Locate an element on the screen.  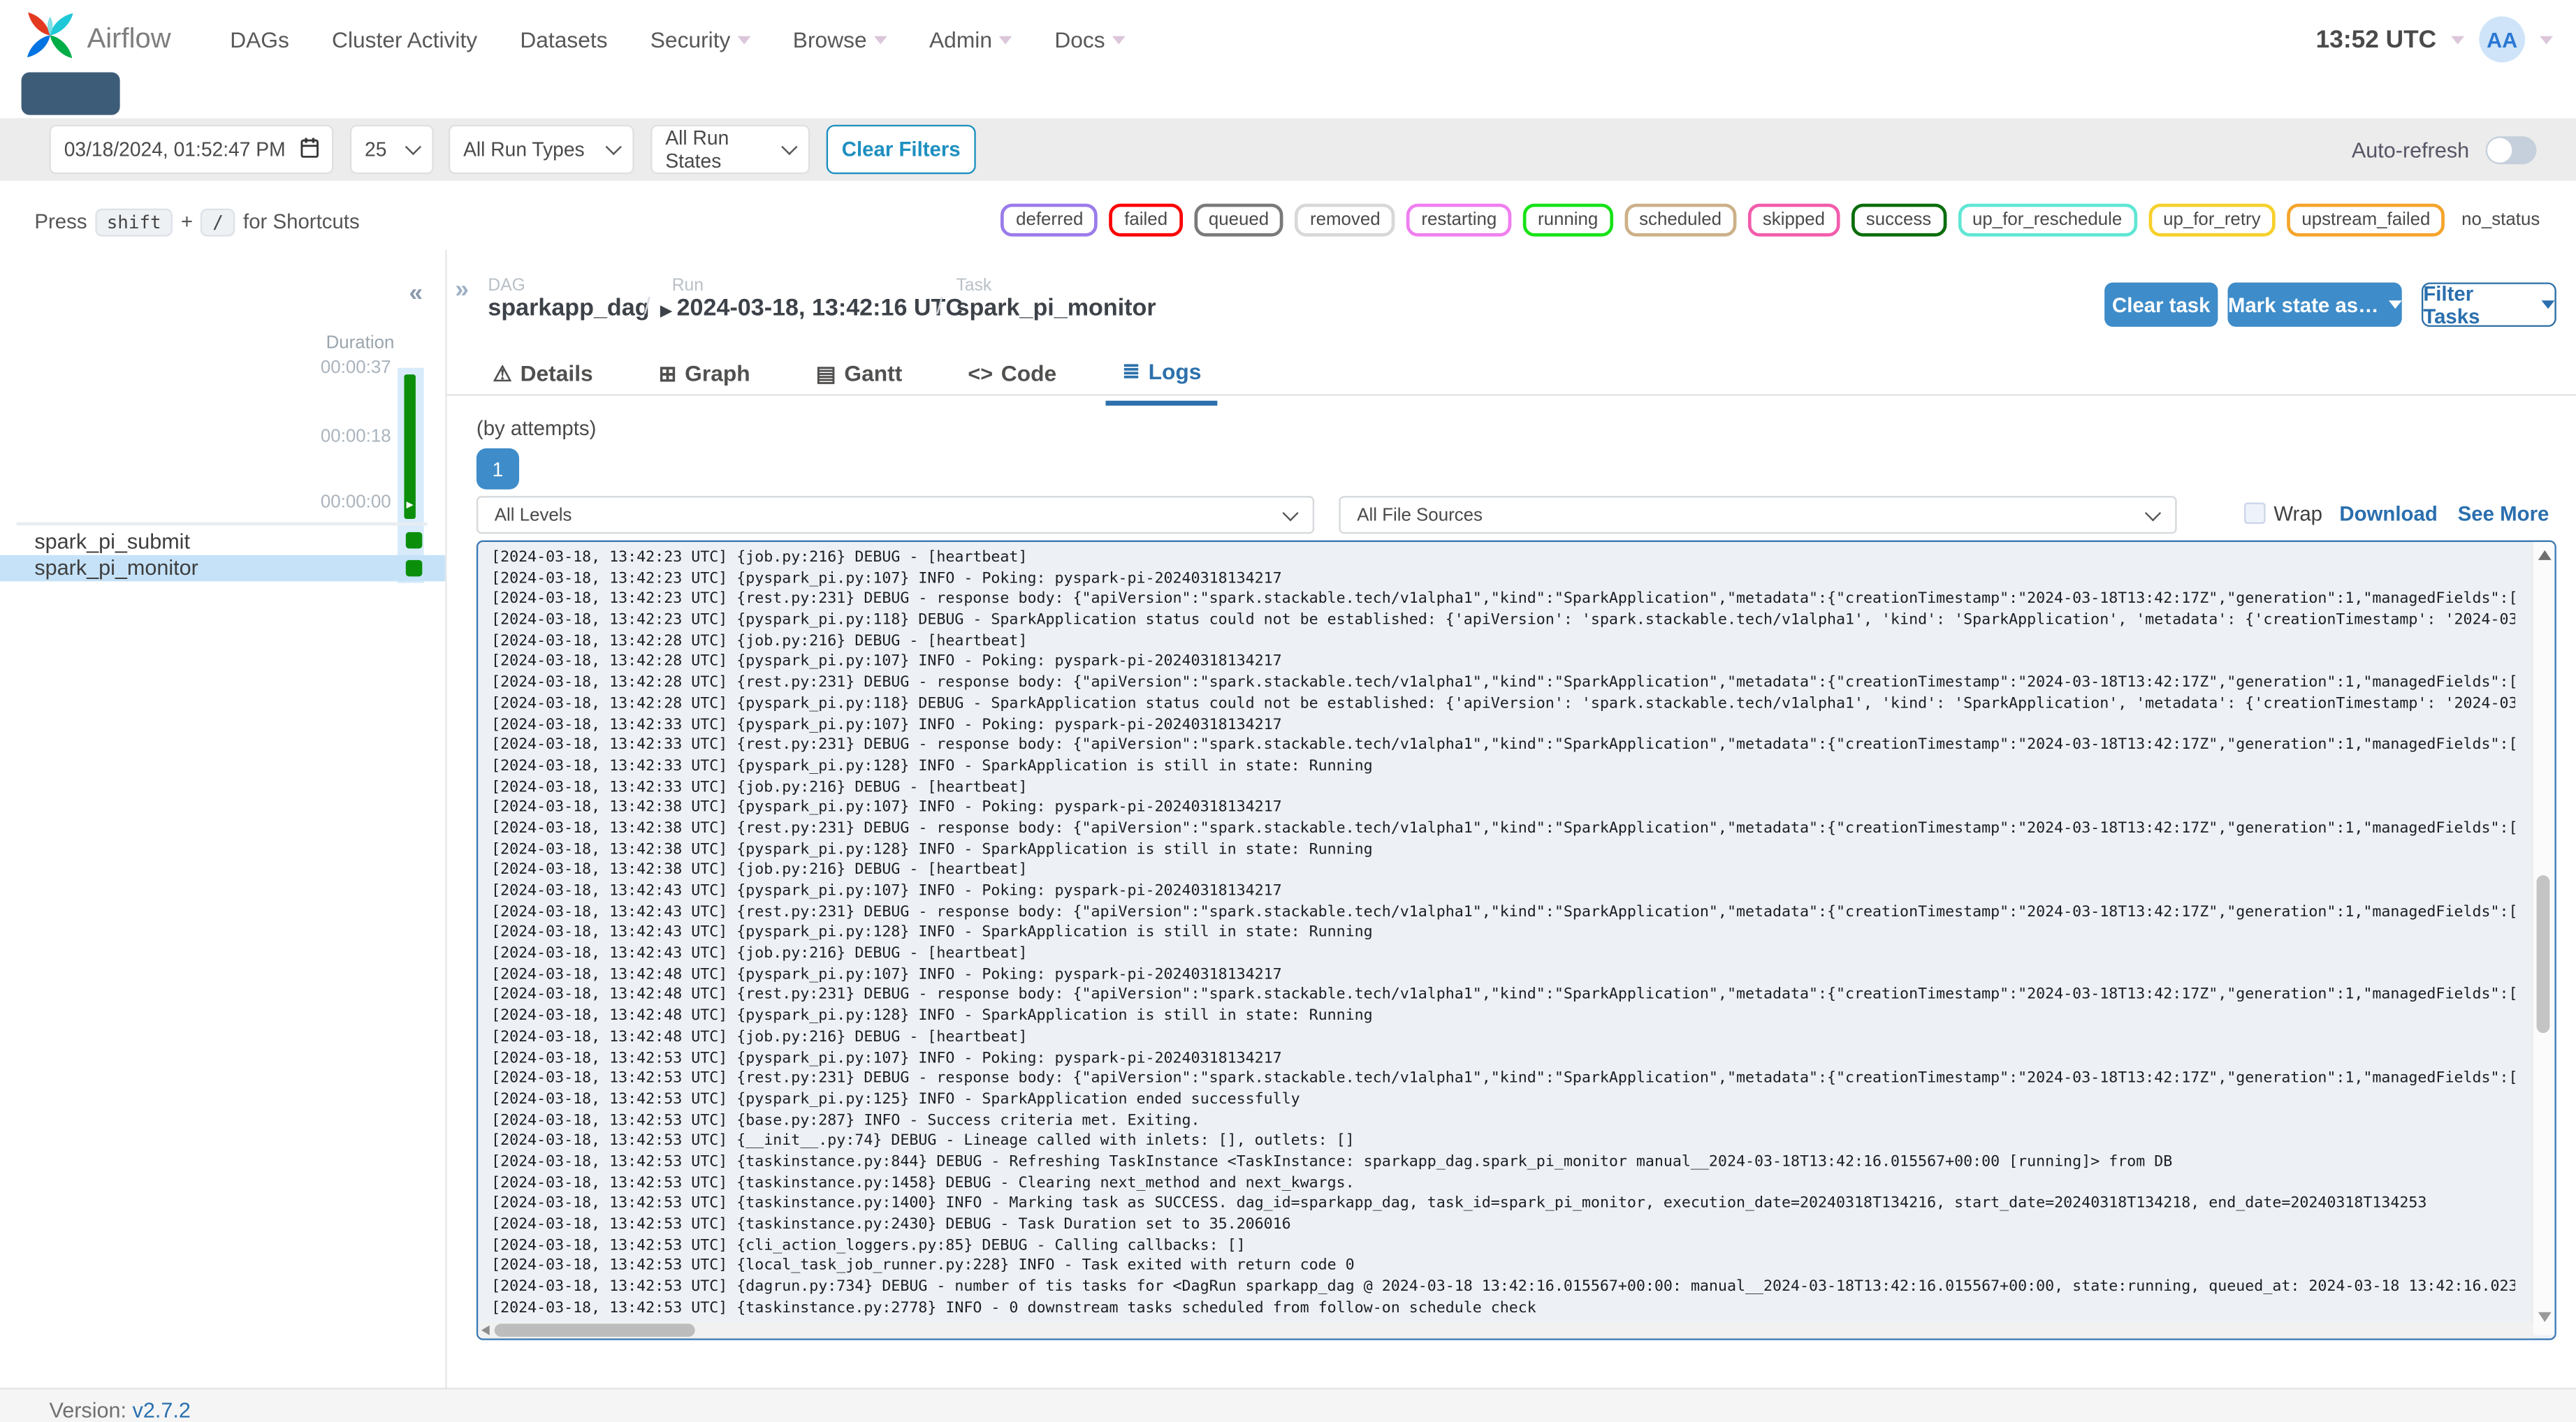
dag-name: sparkapp_dag is located at coordinates (568, 308).